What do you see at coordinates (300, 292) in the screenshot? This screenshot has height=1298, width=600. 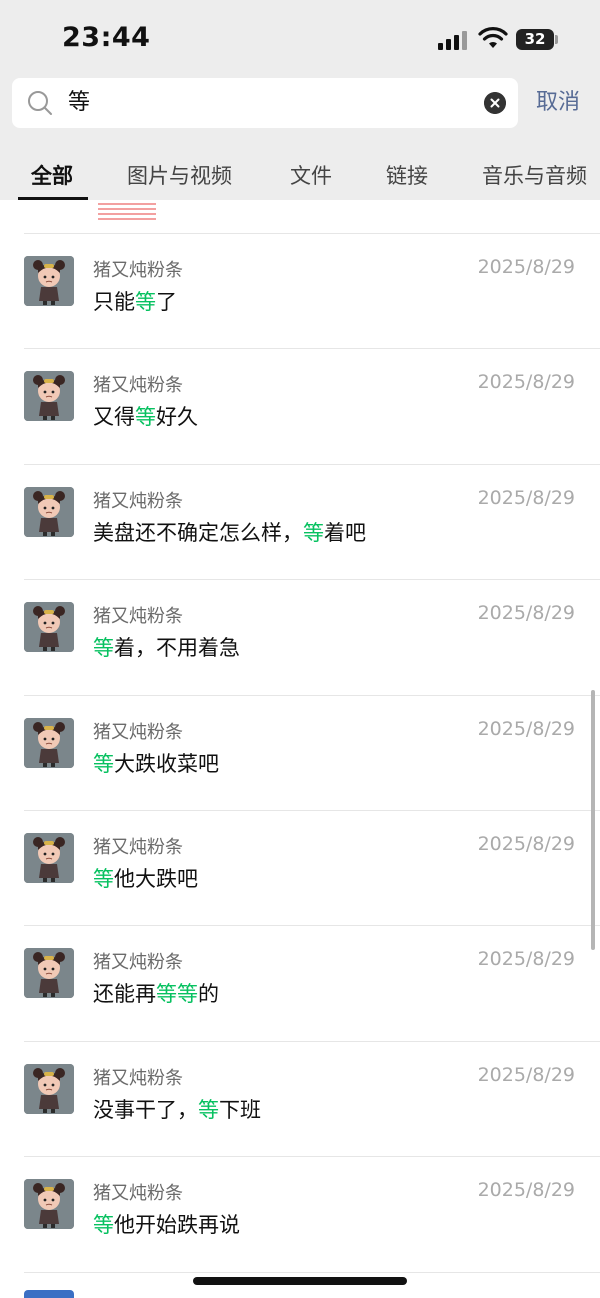 I see `list-item: 猪又炖粉条 2025/8/29 只能等了` at bounding box center [300, 292].